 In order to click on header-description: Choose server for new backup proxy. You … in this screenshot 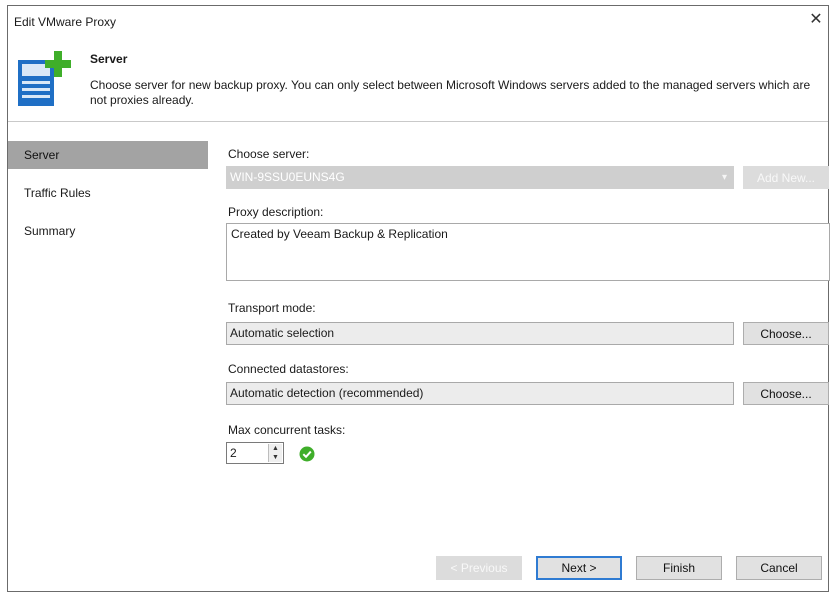, I will do `click(450, 92)`.